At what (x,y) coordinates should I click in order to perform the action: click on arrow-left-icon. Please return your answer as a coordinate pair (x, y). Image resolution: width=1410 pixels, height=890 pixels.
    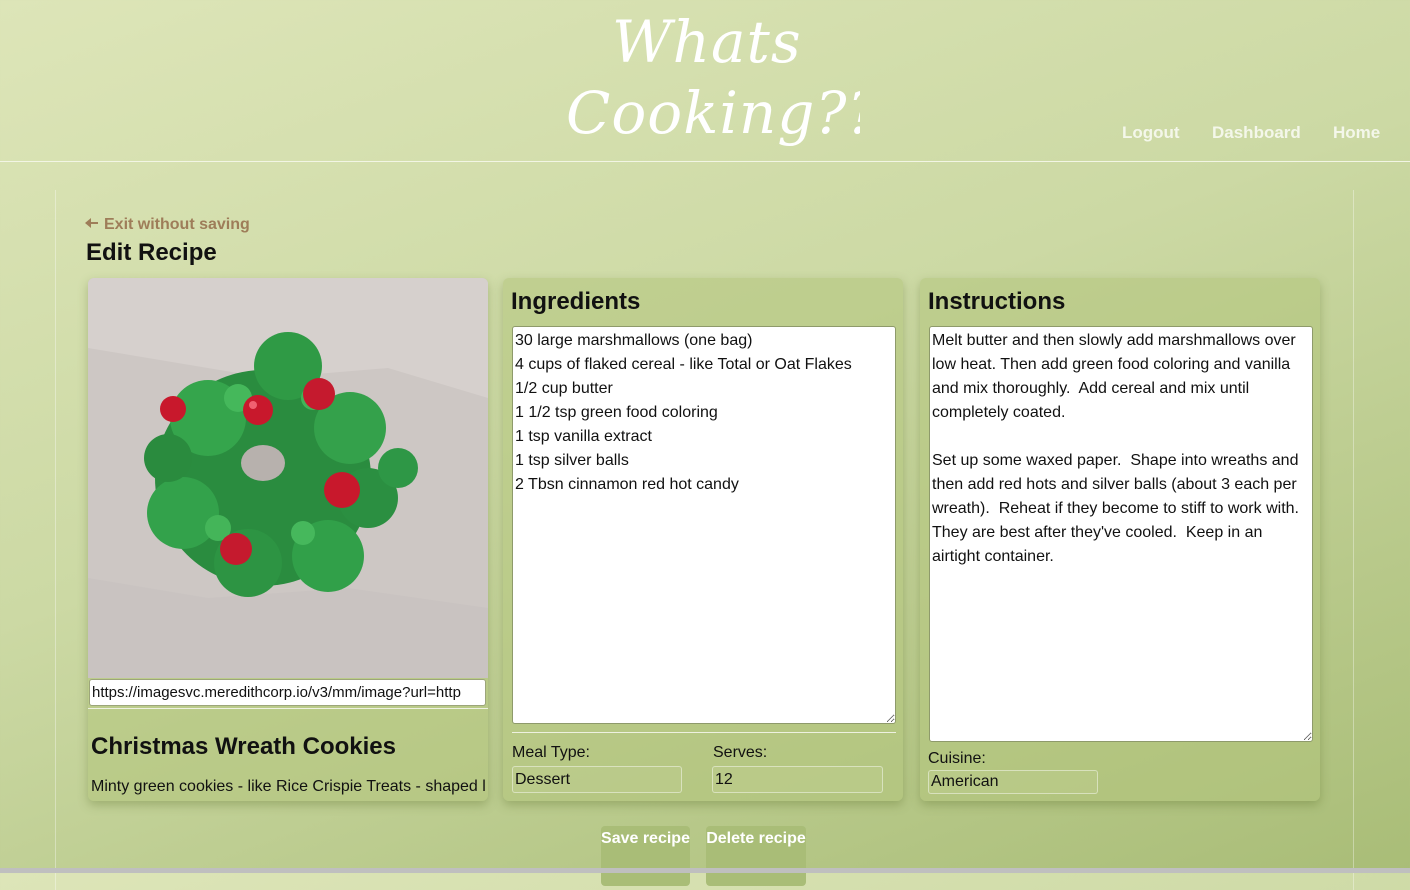
    Looking at the image, I should click on (91, 222).